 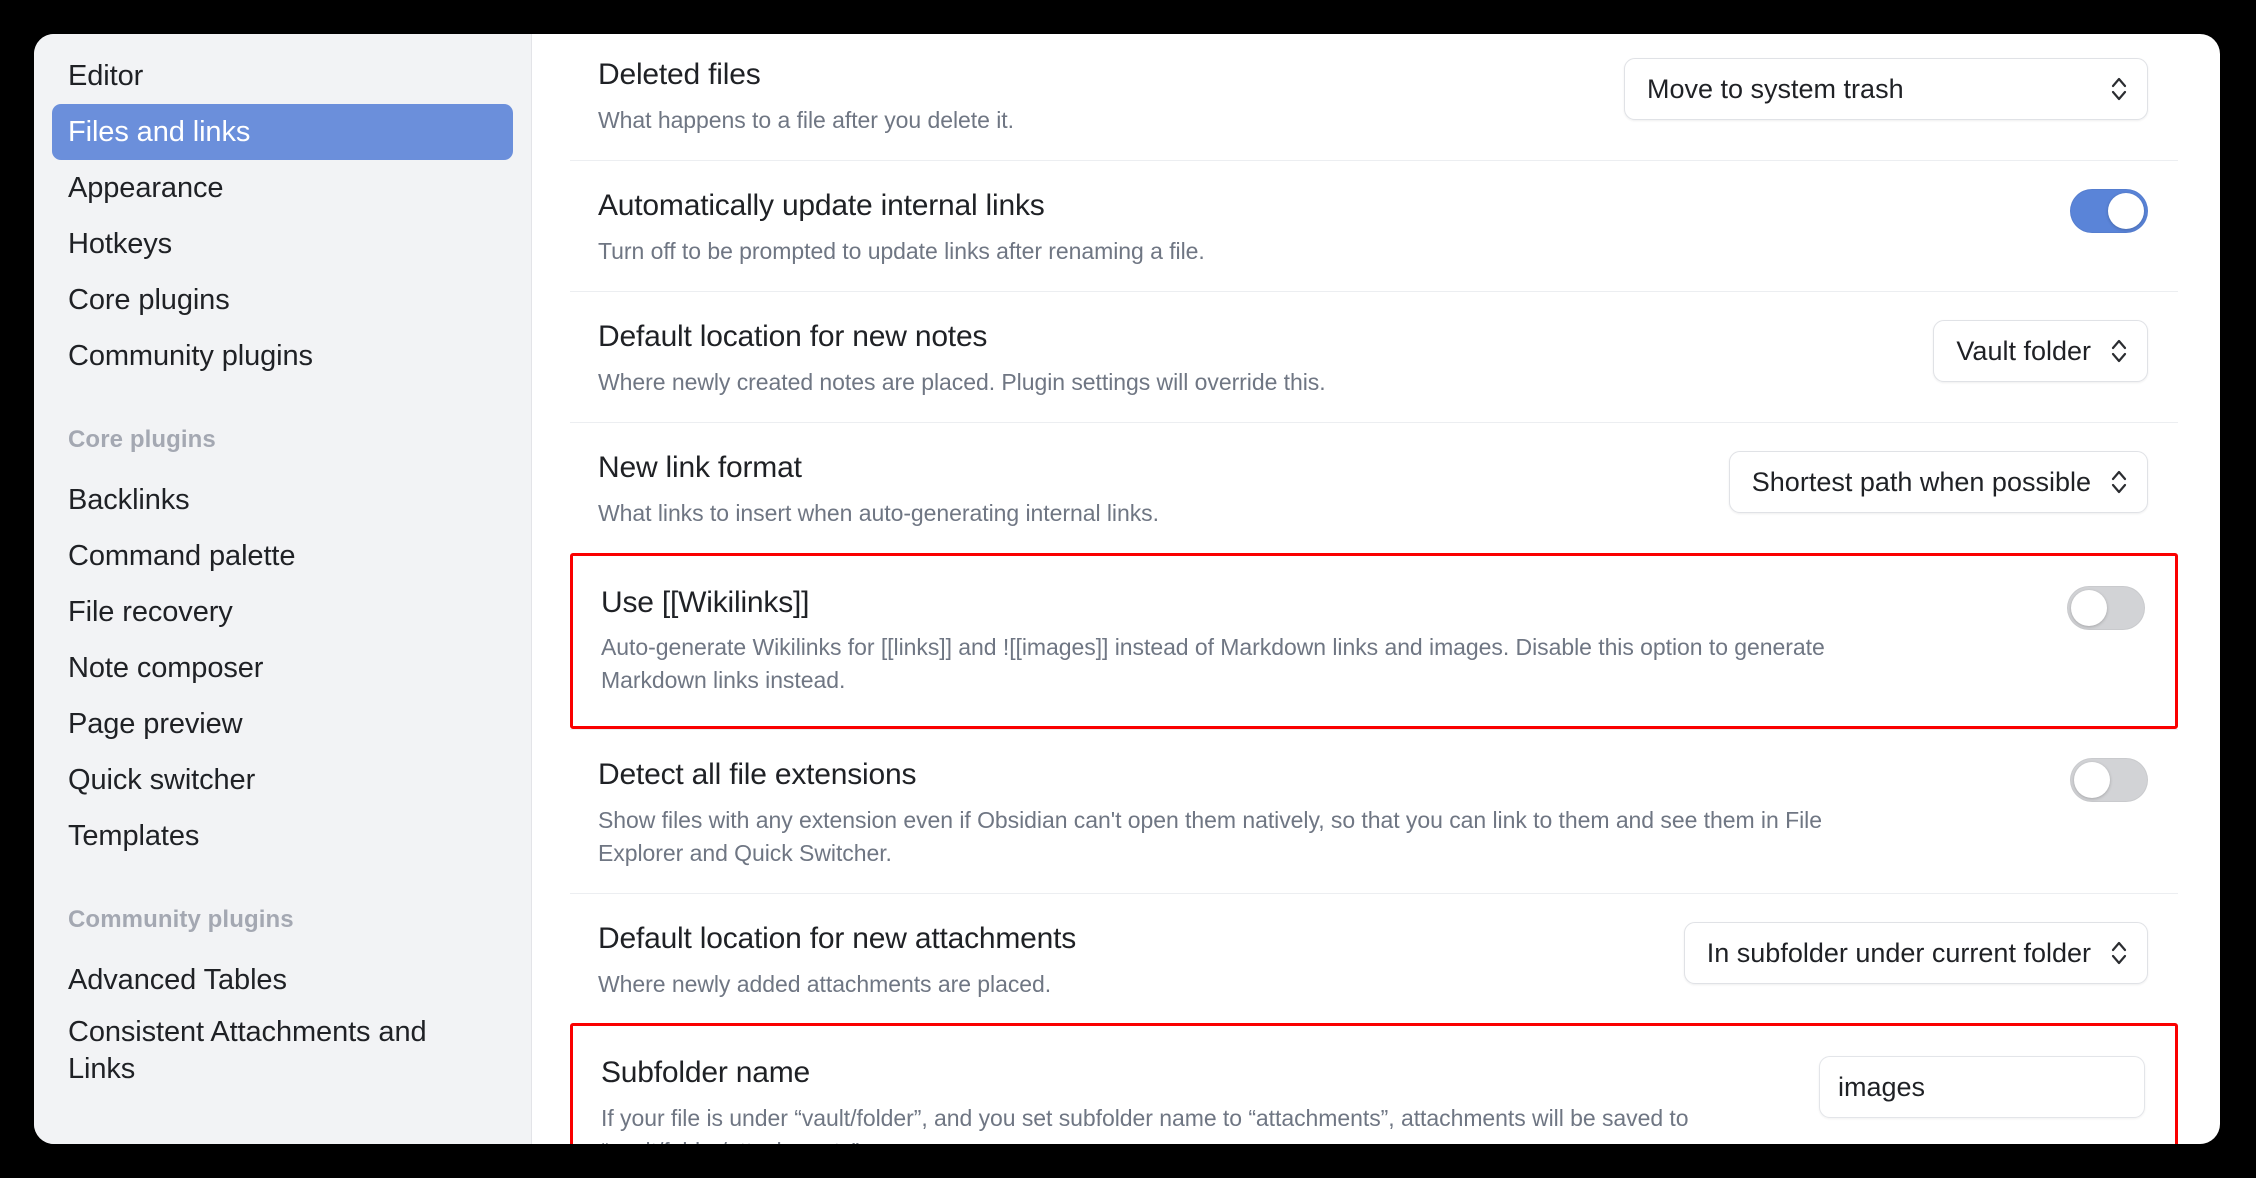 I want to click on dropdown-value: Vault folder, so click(x=2023, y=350).